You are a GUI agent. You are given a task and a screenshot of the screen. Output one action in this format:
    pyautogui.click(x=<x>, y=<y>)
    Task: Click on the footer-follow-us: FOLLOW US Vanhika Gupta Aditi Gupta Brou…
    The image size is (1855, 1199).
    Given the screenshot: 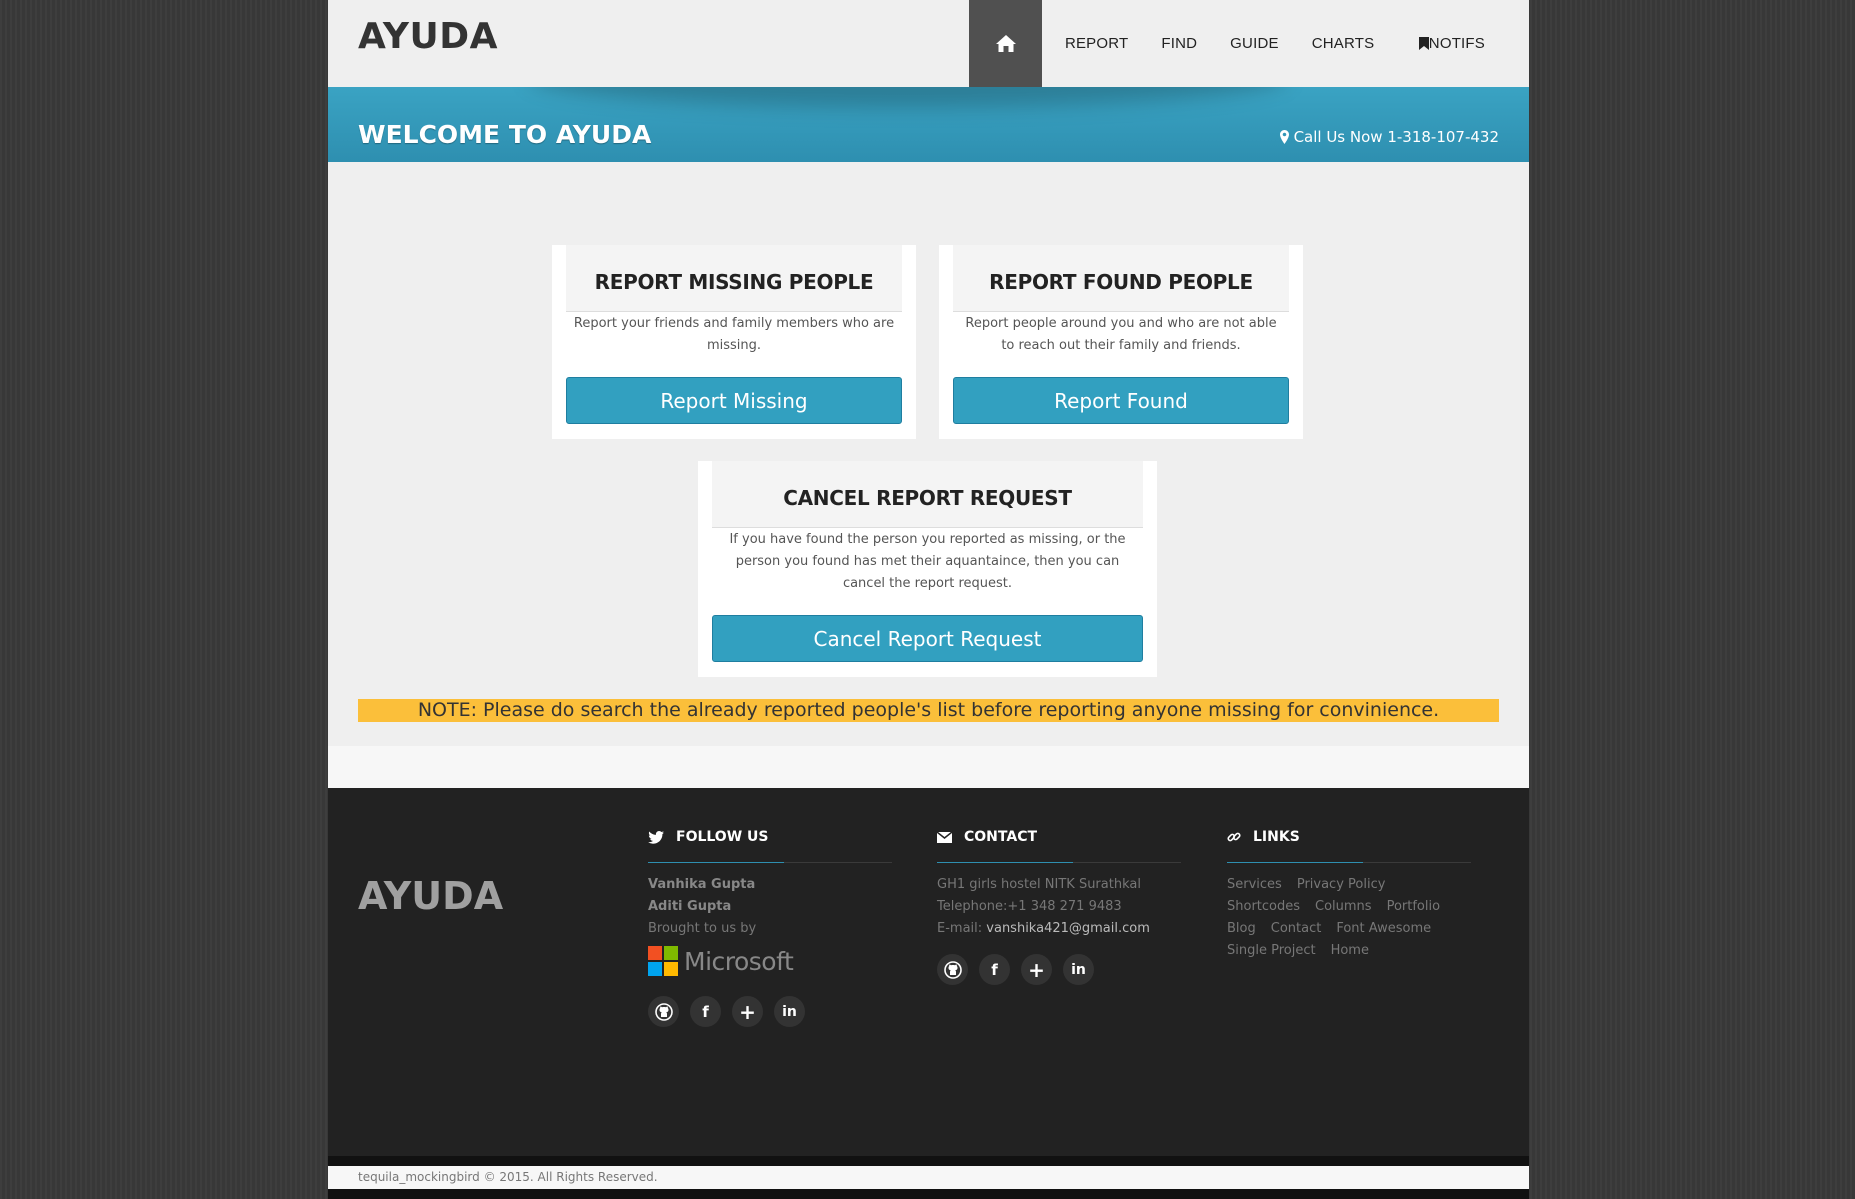 What is the action you would take?
    pyautogui.click(x=770, y=927)
    